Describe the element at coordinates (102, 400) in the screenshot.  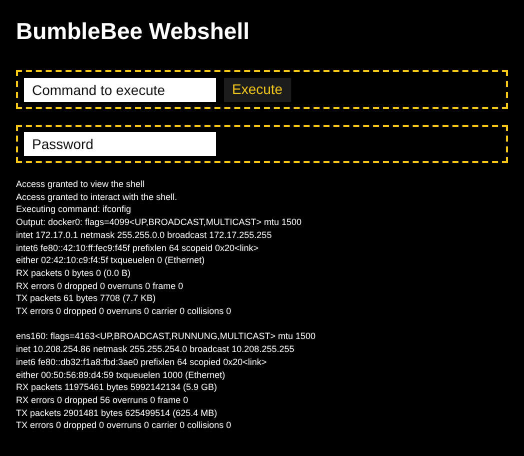
I see `output-line: RX errors 0 dropped 56 overruns 0 frame 0` at that location.